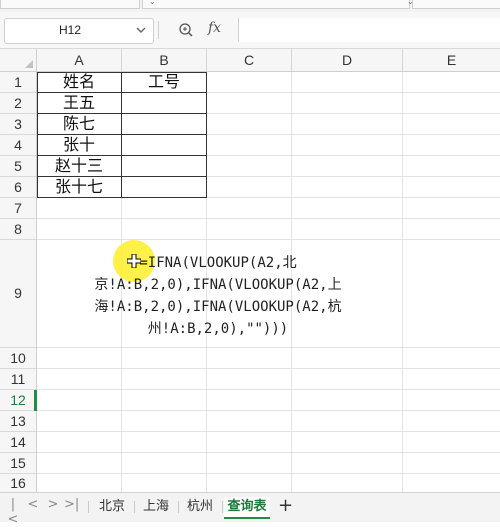 The width and height of the screenshot is (500, 527). What do you see at coordinates (200, 507) in the screenshot?
I see `tab-hangzhou: 杭州` at bounding box center [200, 507].